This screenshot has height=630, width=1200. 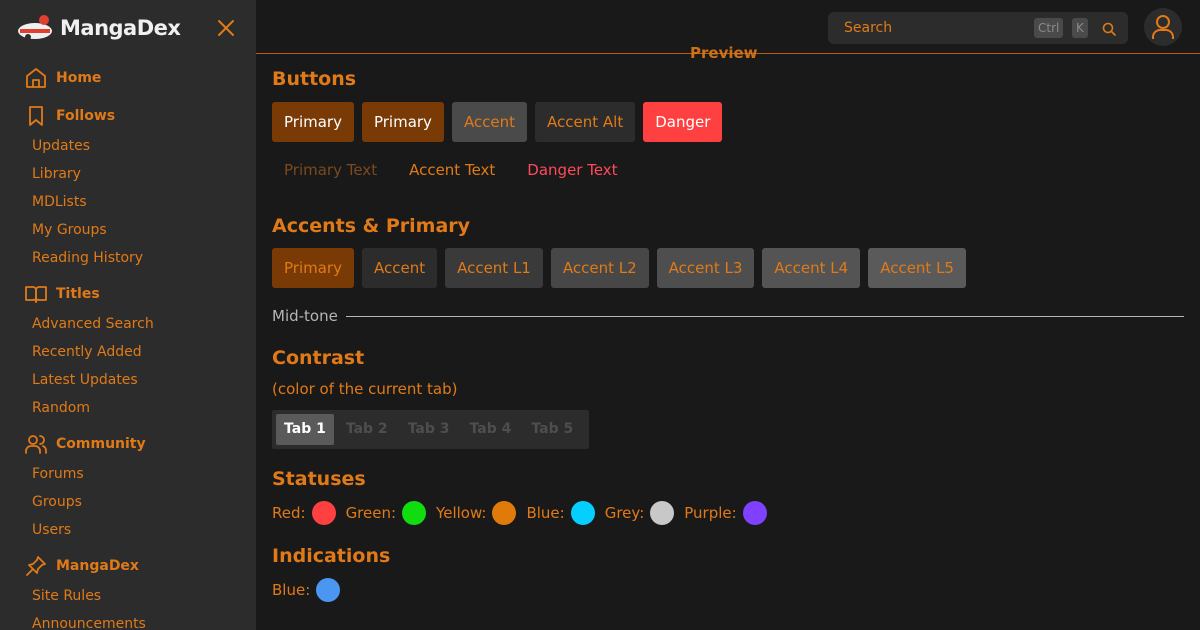 I want to click on sidebar-item-site-rules: Site Rules, so click(x=128, y=596).